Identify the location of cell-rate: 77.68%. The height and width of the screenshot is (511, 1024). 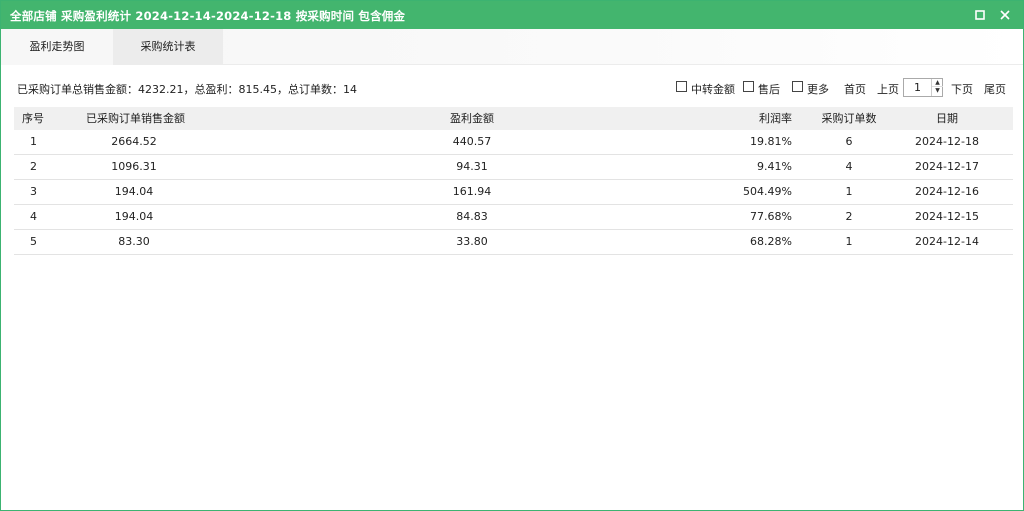
(771, 216).